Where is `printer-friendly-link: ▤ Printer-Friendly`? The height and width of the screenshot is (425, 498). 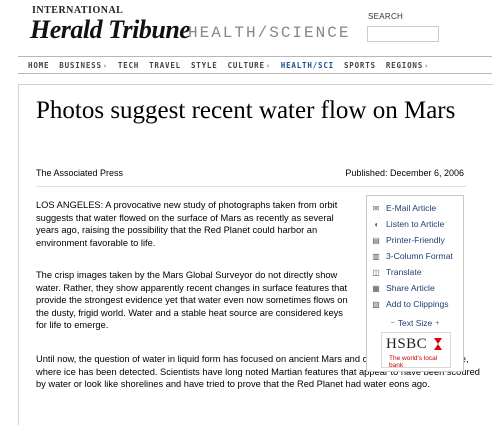
printer-friendly-link: ▤ Printer-Friendly is located at coordinates (408, 240).